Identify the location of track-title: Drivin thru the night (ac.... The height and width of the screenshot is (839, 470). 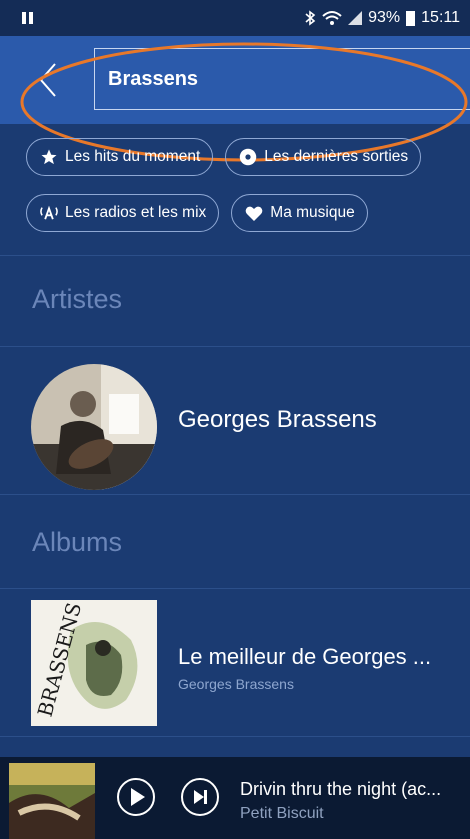
(341, 789).